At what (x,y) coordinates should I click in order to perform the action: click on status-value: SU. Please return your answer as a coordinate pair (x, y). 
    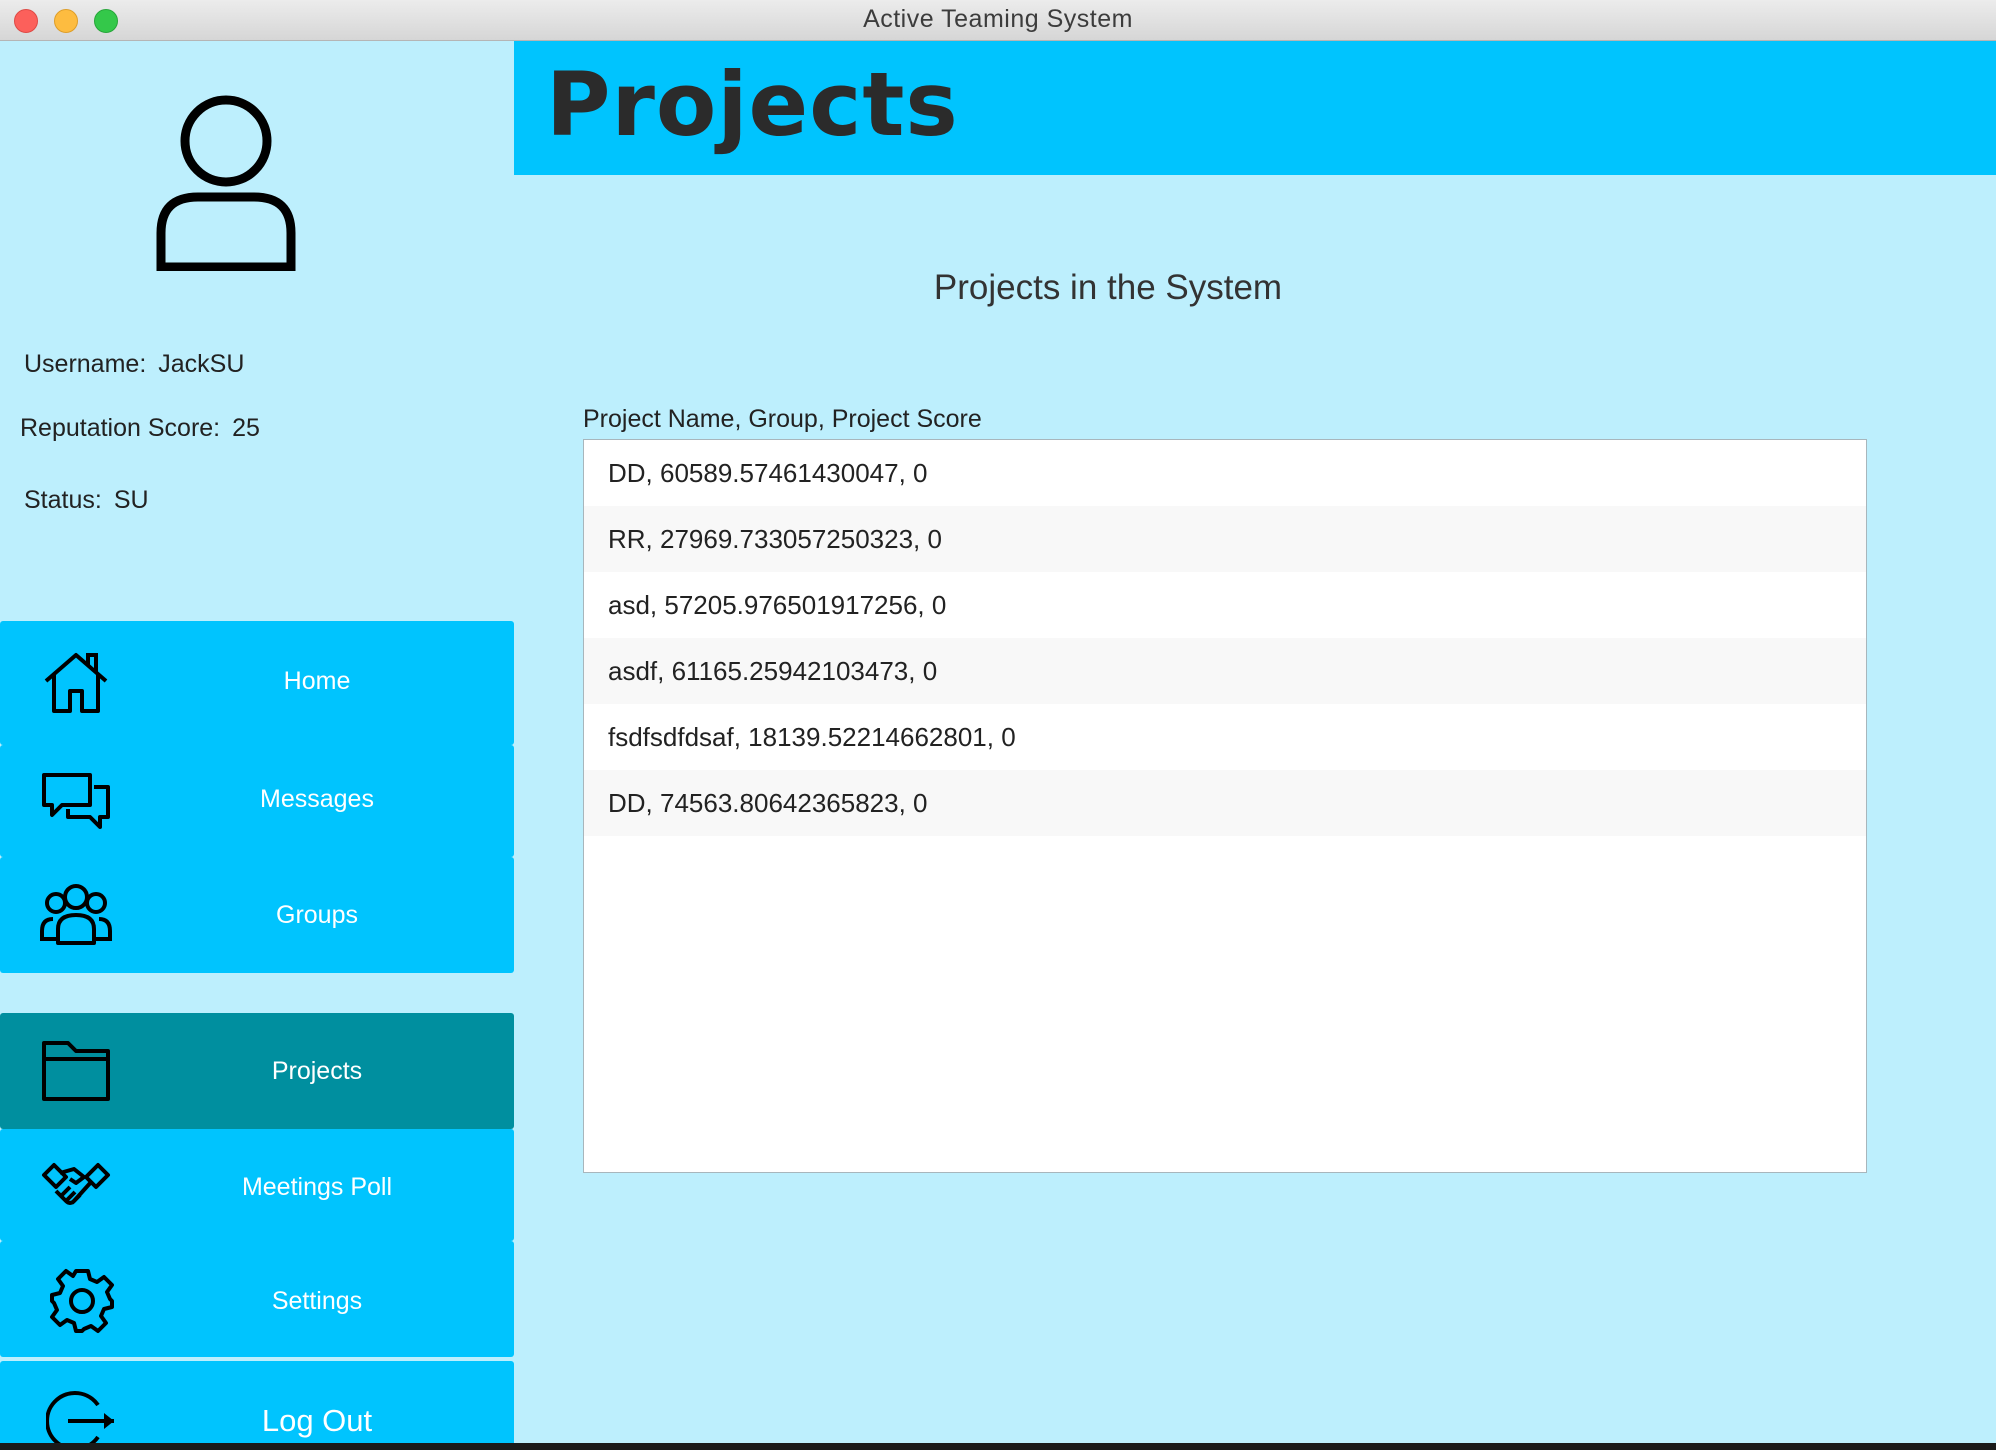
    Looking at the image, I should click on (131, 500).